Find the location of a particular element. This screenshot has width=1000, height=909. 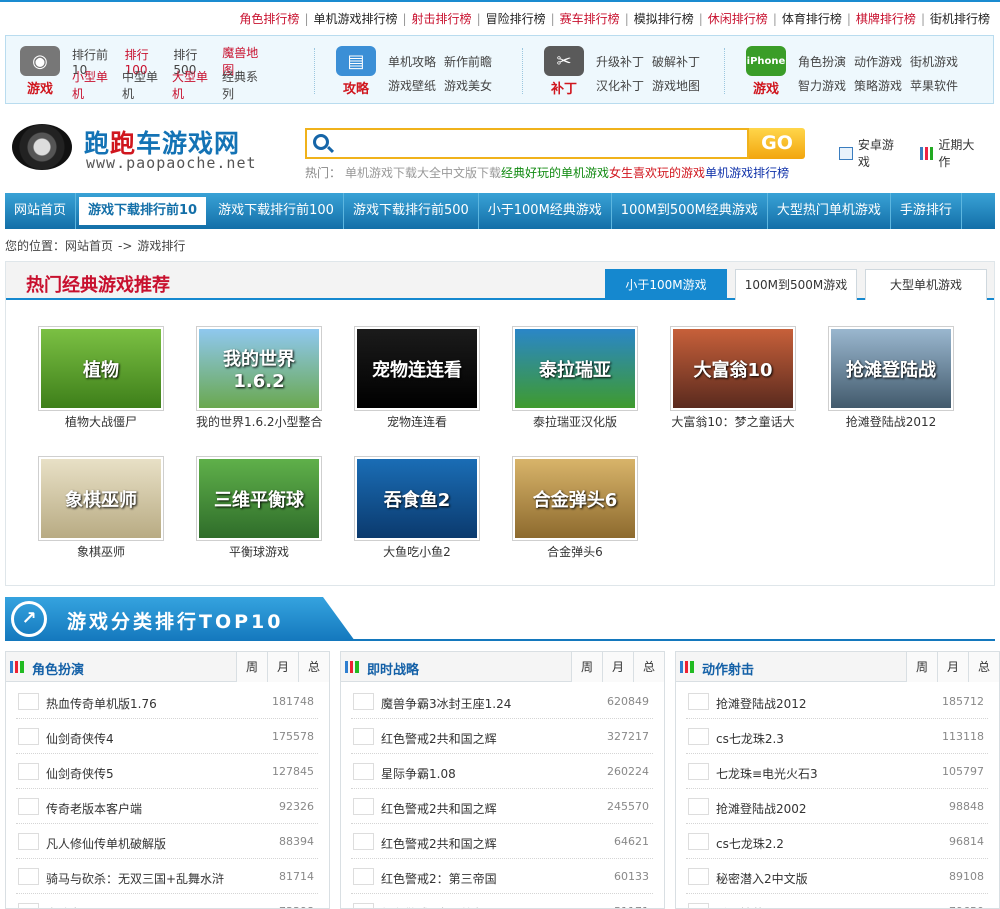

rank-row: 秘密潜入2中文版 89108 is located at coordinates (837, 876).